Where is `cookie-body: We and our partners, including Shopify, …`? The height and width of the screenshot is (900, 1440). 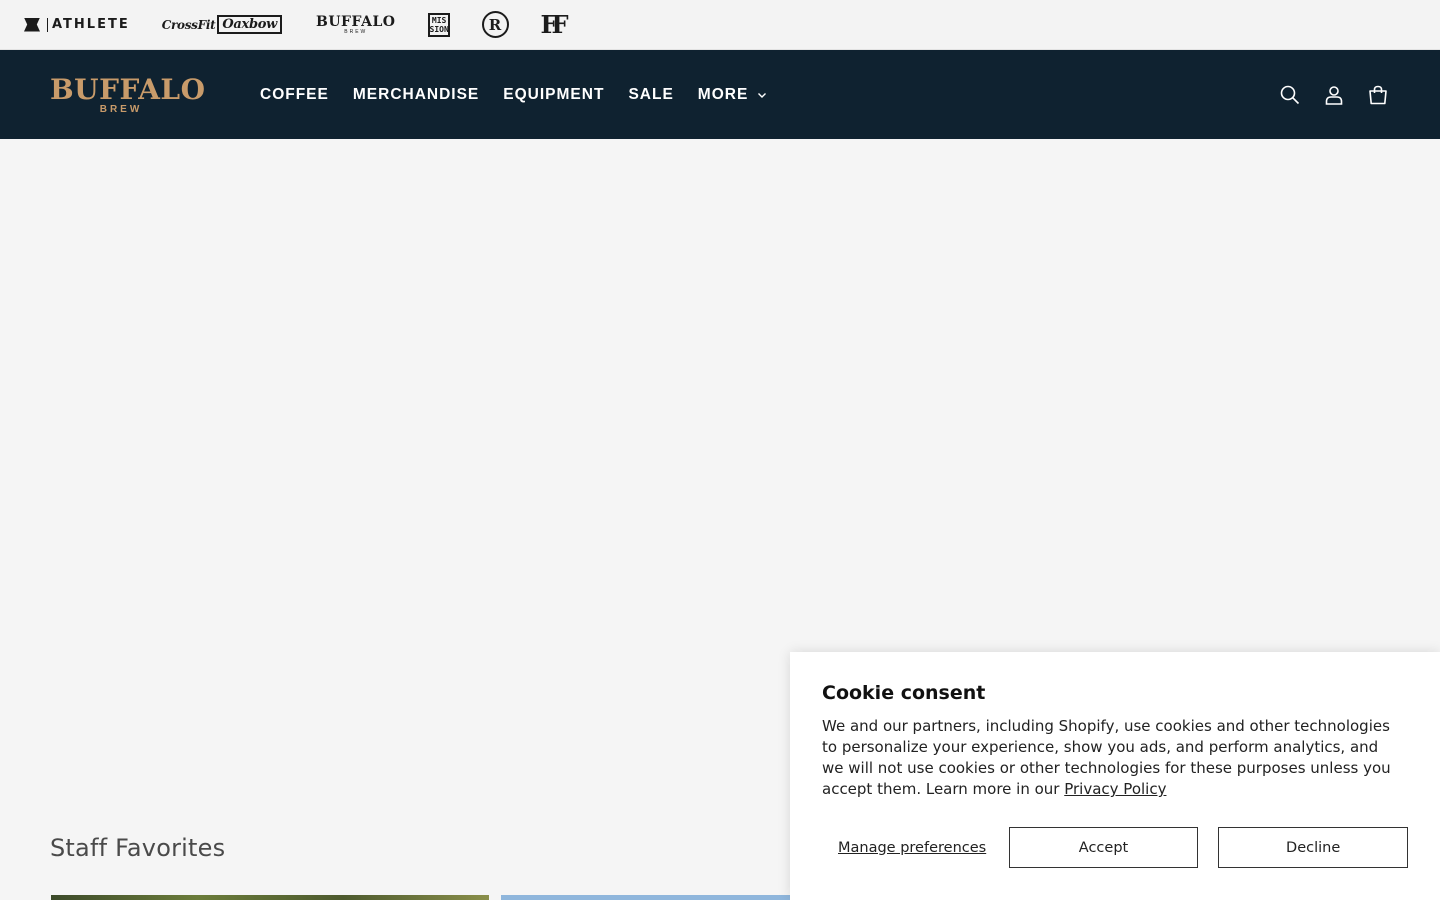 cookie-body: We and our partners, including Shopify, … is located at coordinates (1108, 758).